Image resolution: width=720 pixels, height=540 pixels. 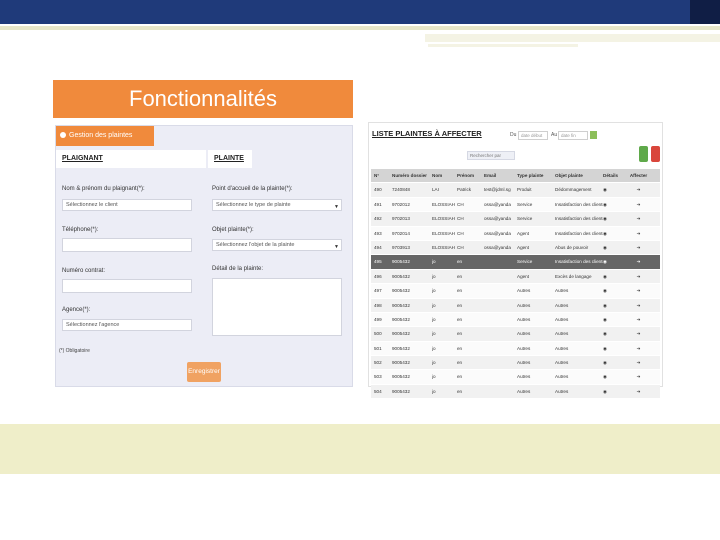 What do you see at coordinates (497, 247) in the screenshot?
I see `email: ossa@yanda` at bounding box center [497, 247].